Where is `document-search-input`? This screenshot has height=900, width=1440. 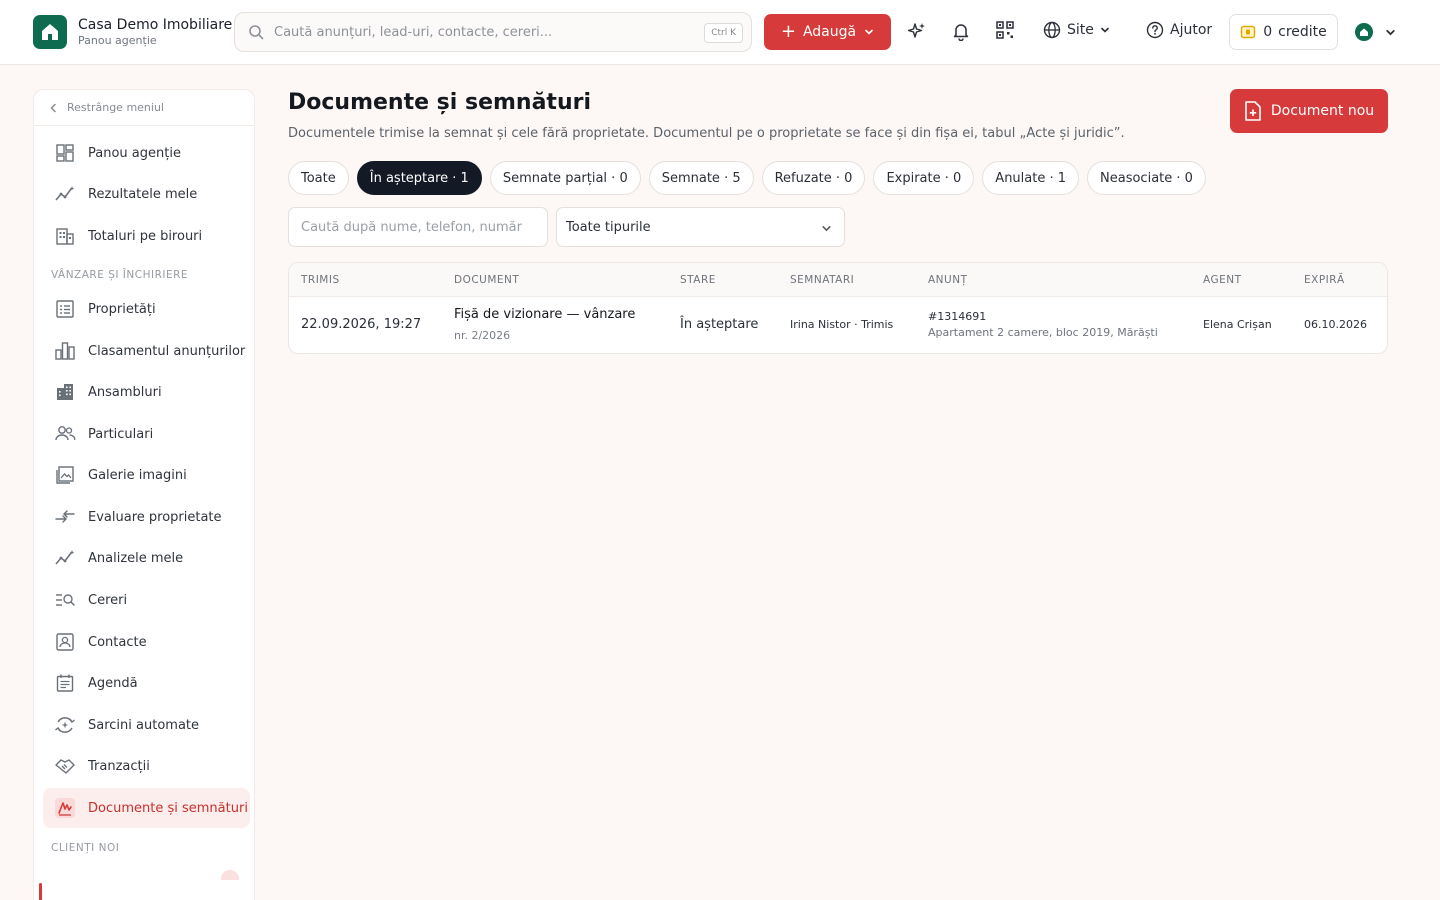 document-search-input is located at coordinates (418, 227).